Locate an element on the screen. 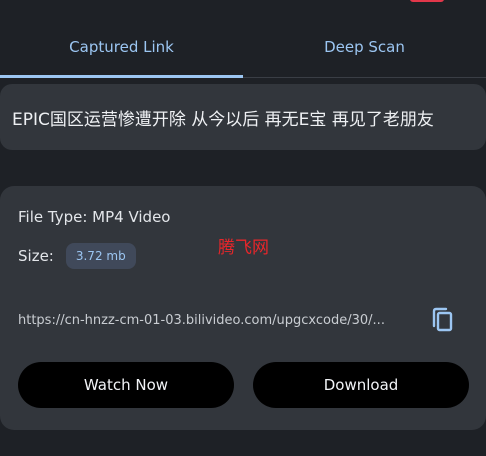 The width and height of the screenshot is (486, 456). notification-badge is located at coordinates (427, 1).